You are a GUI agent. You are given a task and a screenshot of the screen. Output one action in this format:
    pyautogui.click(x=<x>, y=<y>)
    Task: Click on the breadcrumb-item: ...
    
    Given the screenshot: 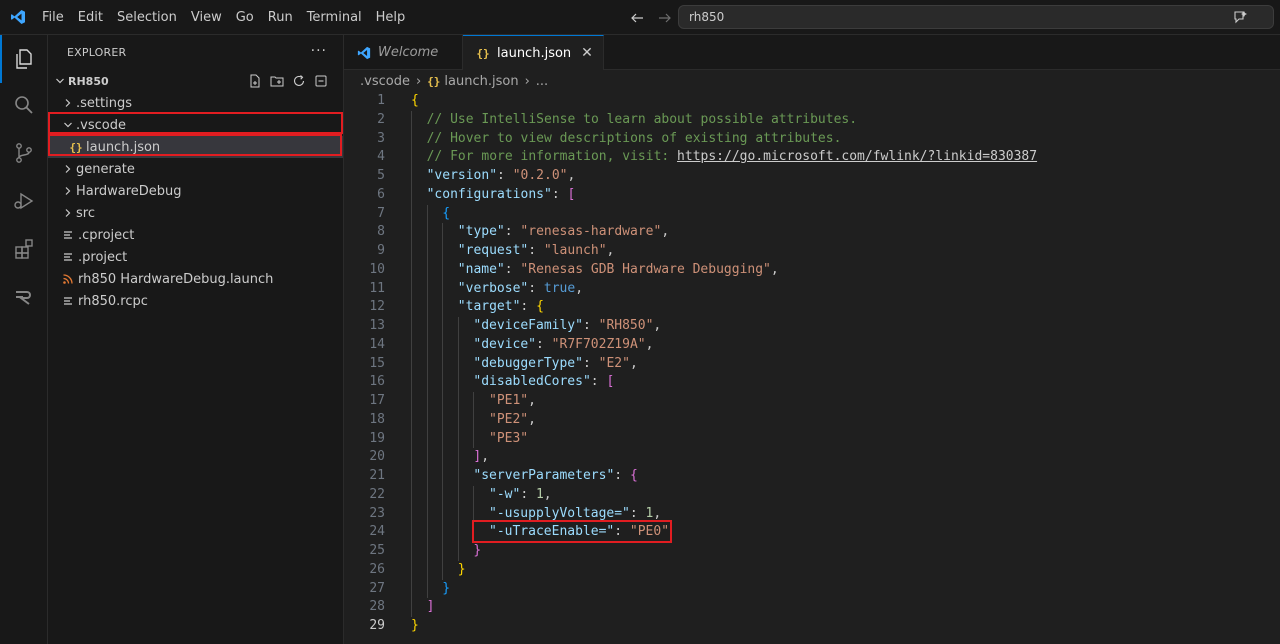 What is the action you would take?
    pyautogui.click(x=542, y=81)
    